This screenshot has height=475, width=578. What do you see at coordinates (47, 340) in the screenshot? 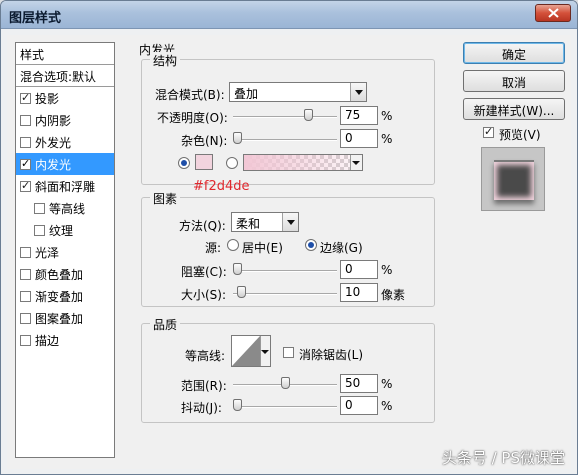
I see `style-item-label: 描边` at bounding box center [47, 340].